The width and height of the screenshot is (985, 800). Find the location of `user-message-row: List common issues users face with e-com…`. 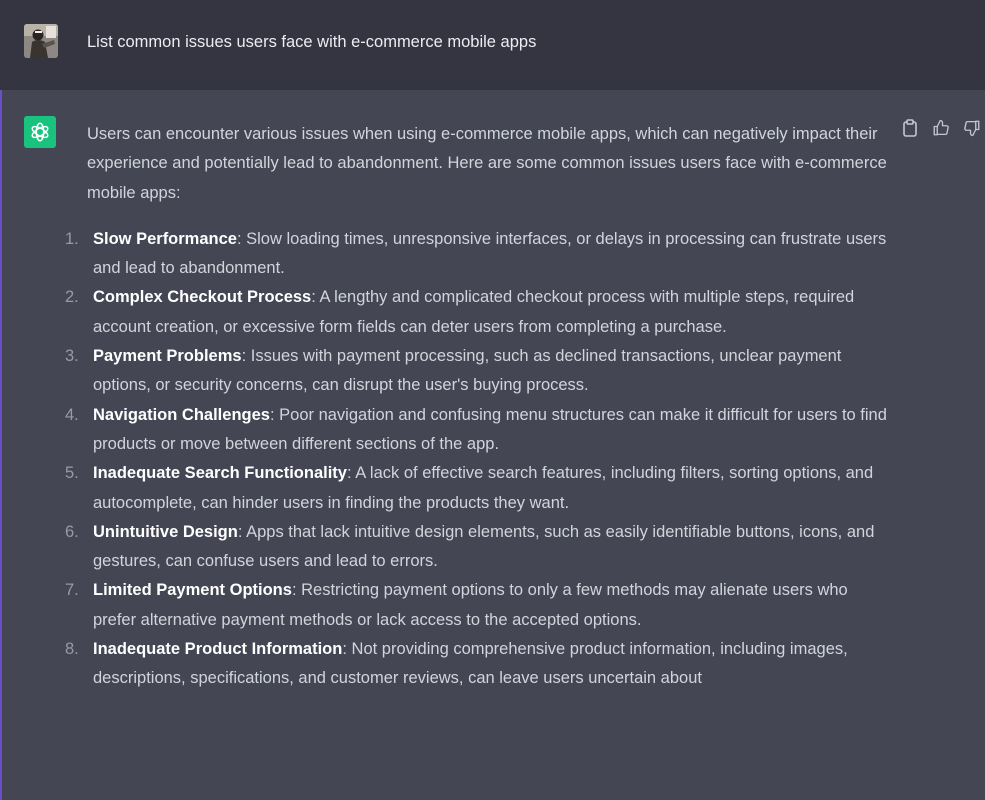

user-message-row: List common issues users face with e-com… is located at coordinates (492, 45).